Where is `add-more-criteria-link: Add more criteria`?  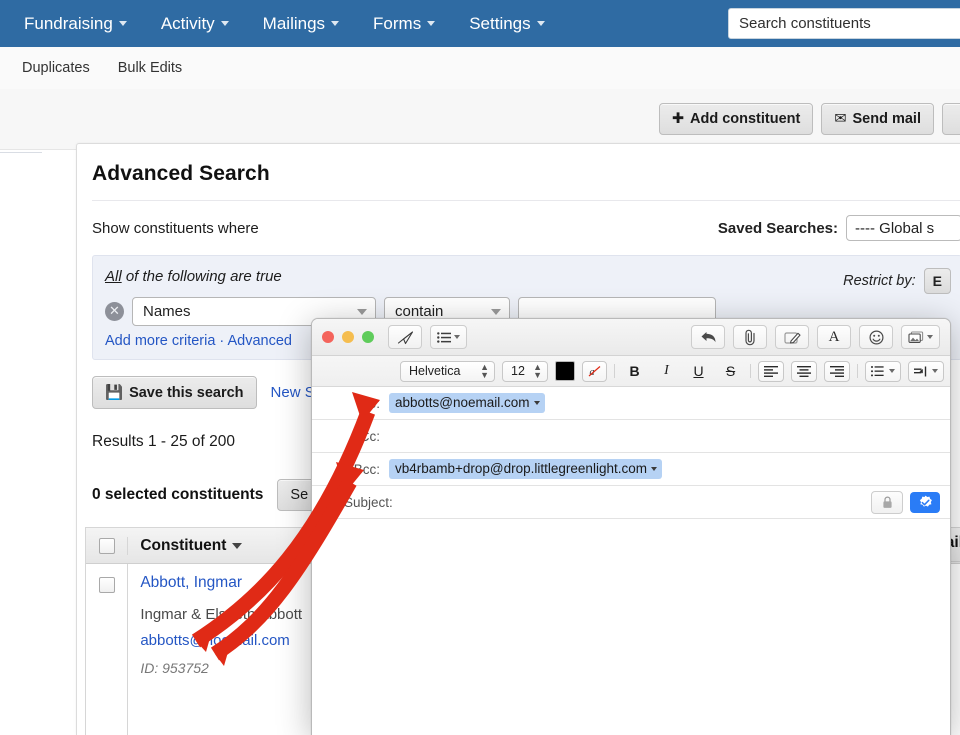
add-more-criteria-link: Add more criteria is located at coordinates (160, 341).